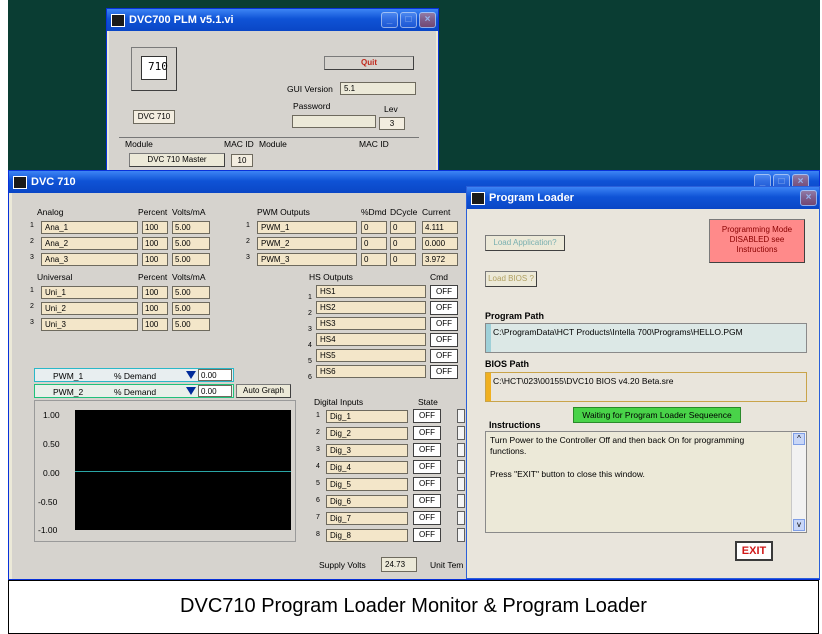 This screenshot has width=822, height=634. What do you see at coordinates (310, 297) in the screenshot?
I see `hs-index: 1` at bounding box center [310, 297].